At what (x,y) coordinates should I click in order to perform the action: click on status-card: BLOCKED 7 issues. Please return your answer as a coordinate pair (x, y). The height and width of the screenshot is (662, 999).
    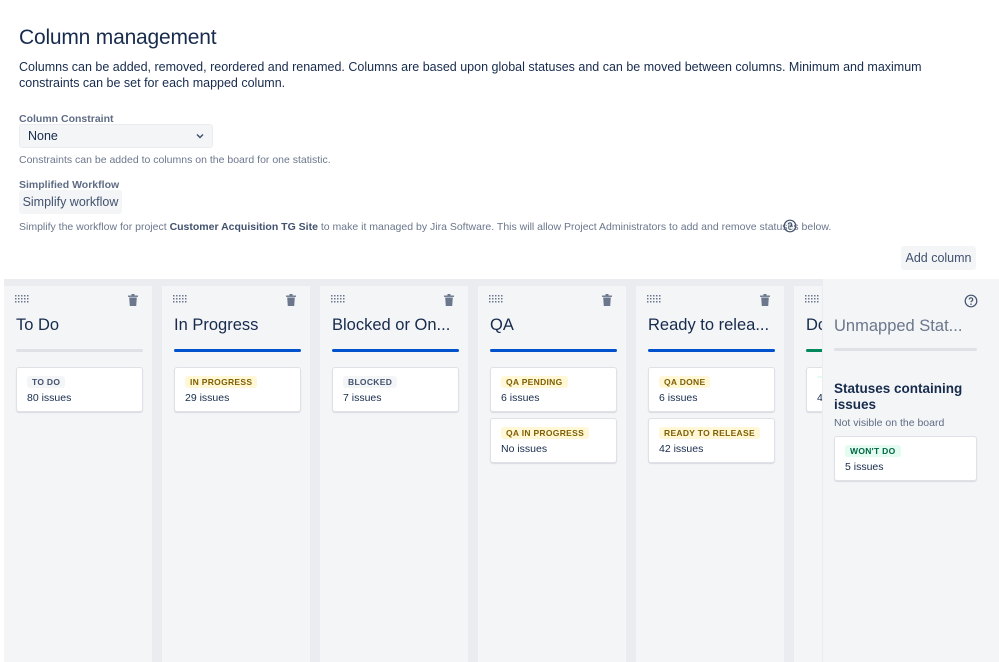
    Looking at the image, I should click on (395, 389).